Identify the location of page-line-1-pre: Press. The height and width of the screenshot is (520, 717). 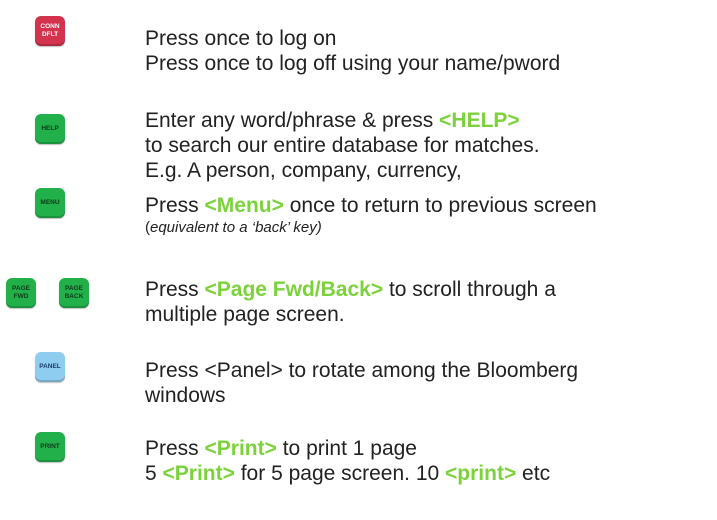
(175, 289).